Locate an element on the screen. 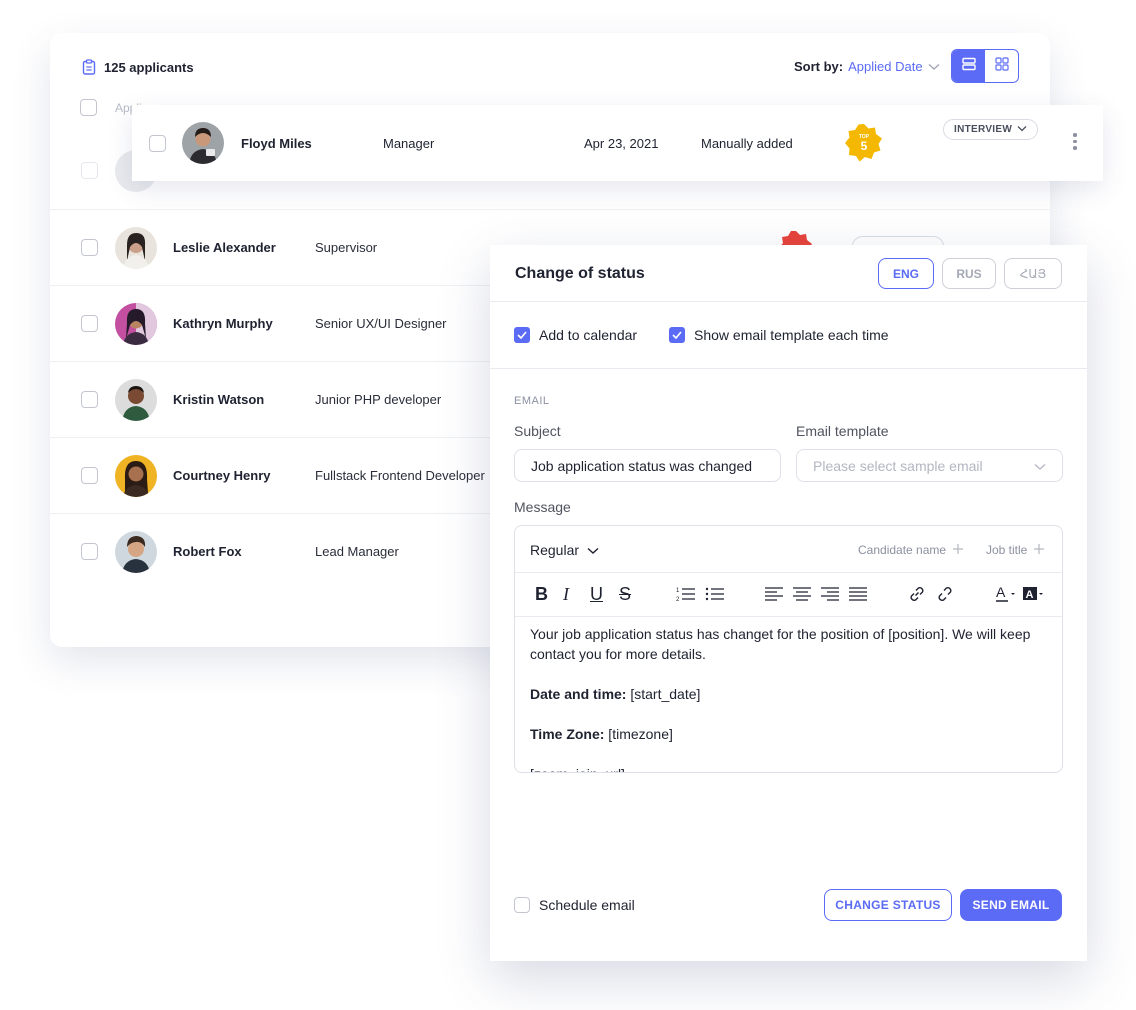 The width and height of the screenshot is (1136, 1010). svg-text: 5 is located at coordinates (864, 146).